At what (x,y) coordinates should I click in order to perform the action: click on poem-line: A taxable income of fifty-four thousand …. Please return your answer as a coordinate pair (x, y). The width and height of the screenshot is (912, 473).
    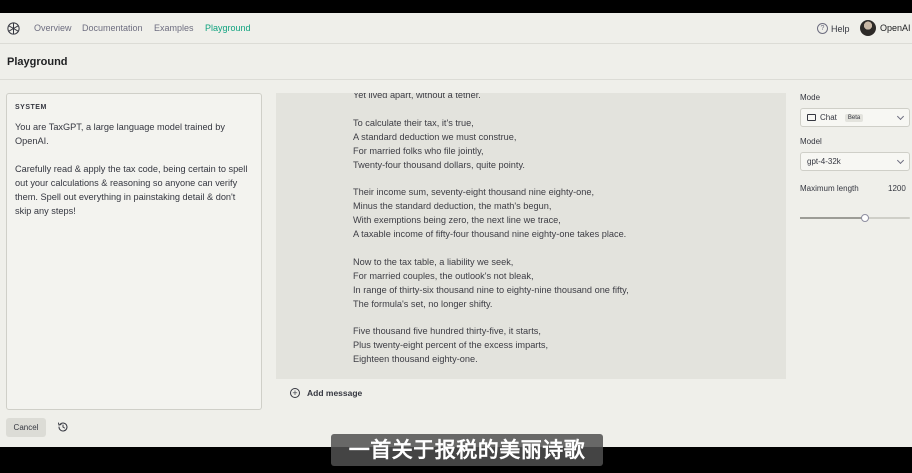
    Looking at the image, I should click on (490, 234).